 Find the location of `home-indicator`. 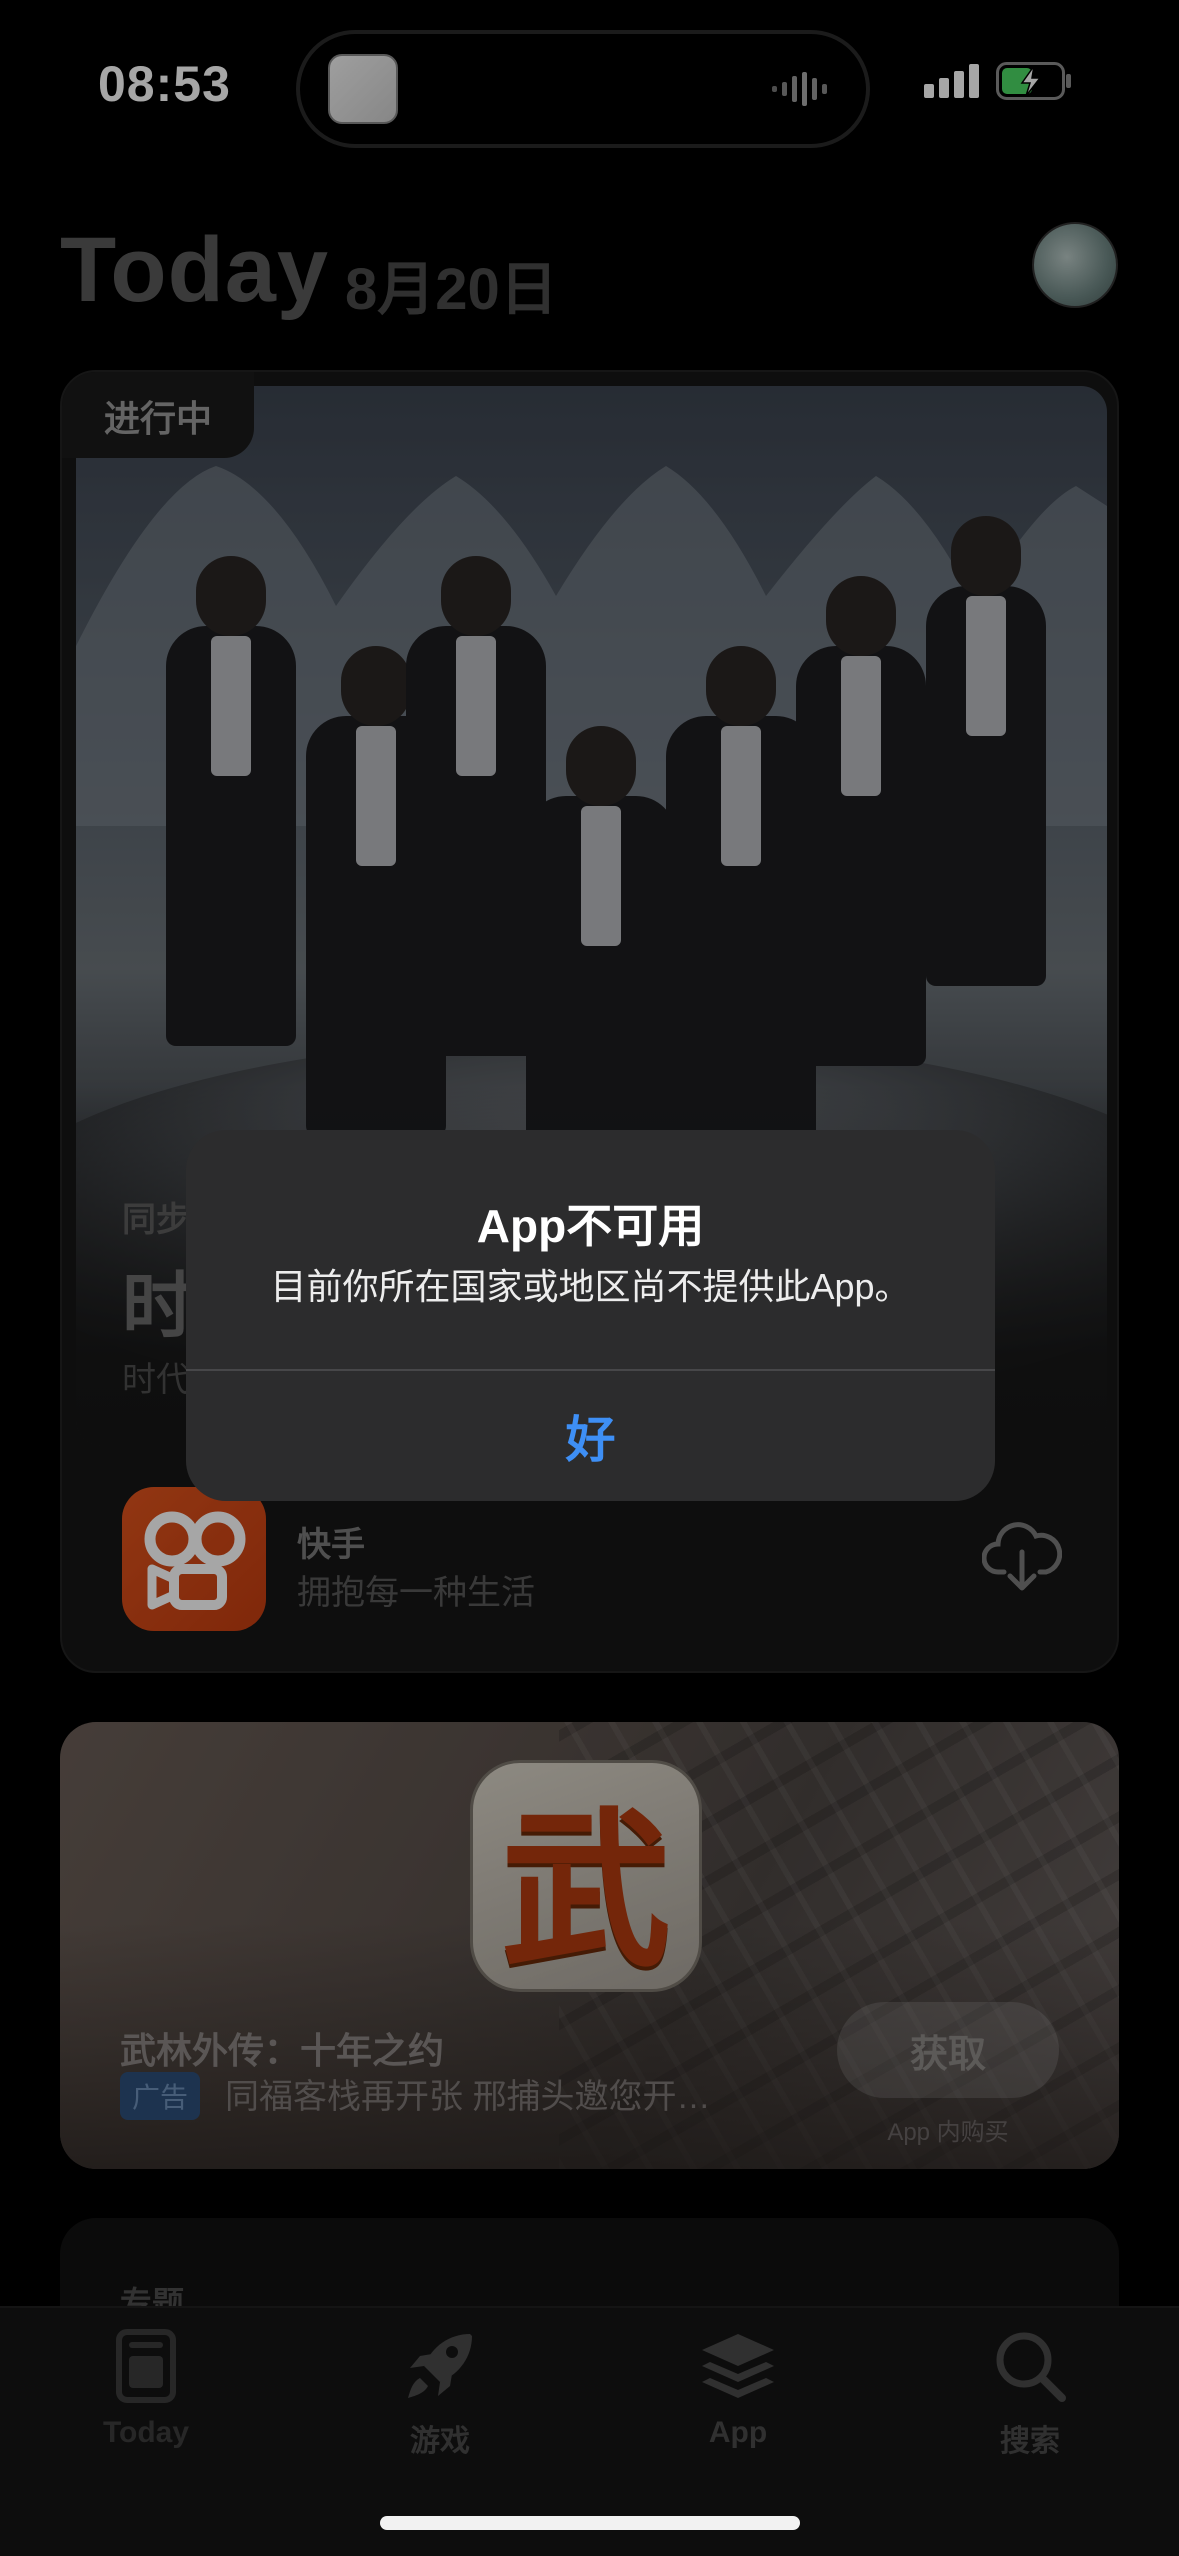

home-indicator is located at coordinates (590, 2523).